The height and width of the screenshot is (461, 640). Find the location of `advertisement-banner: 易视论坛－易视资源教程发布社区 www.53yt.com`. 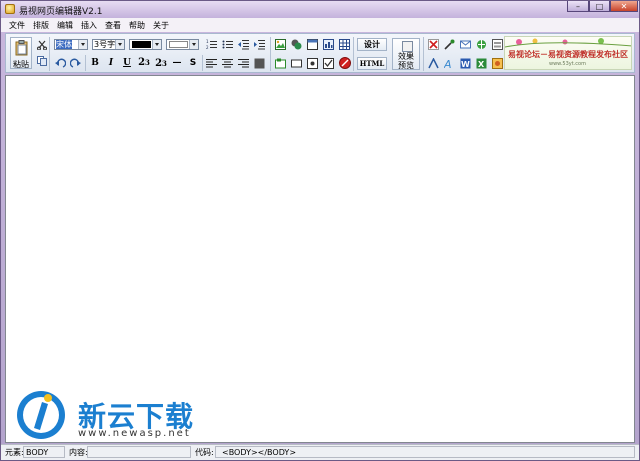

advertisement-banner: 易视论坛－易视资源教程发布社区 www.53yt.com is located at coordinates (568, 53).